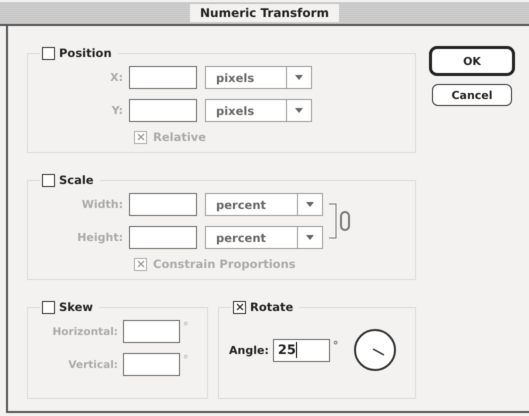 Image resolution: width=529 pixels, height=416 pixels. Describe the element at coordinates (85, 53) in the screenshot. I see `group-label: Position` at that location.